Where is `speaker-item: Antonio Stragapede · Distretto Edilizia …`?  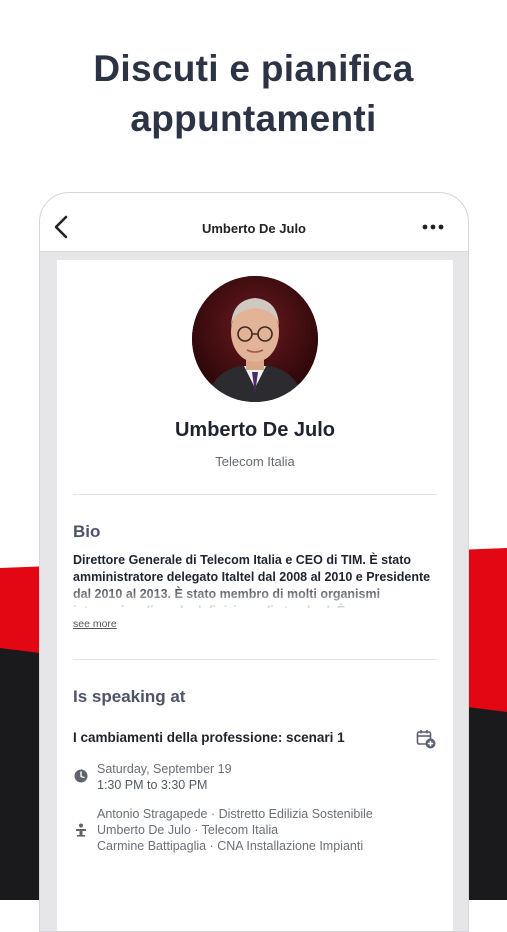 speaker-item: Antonio Stragapede · Distretto Edilizia … is located at coordinates (235, 814).